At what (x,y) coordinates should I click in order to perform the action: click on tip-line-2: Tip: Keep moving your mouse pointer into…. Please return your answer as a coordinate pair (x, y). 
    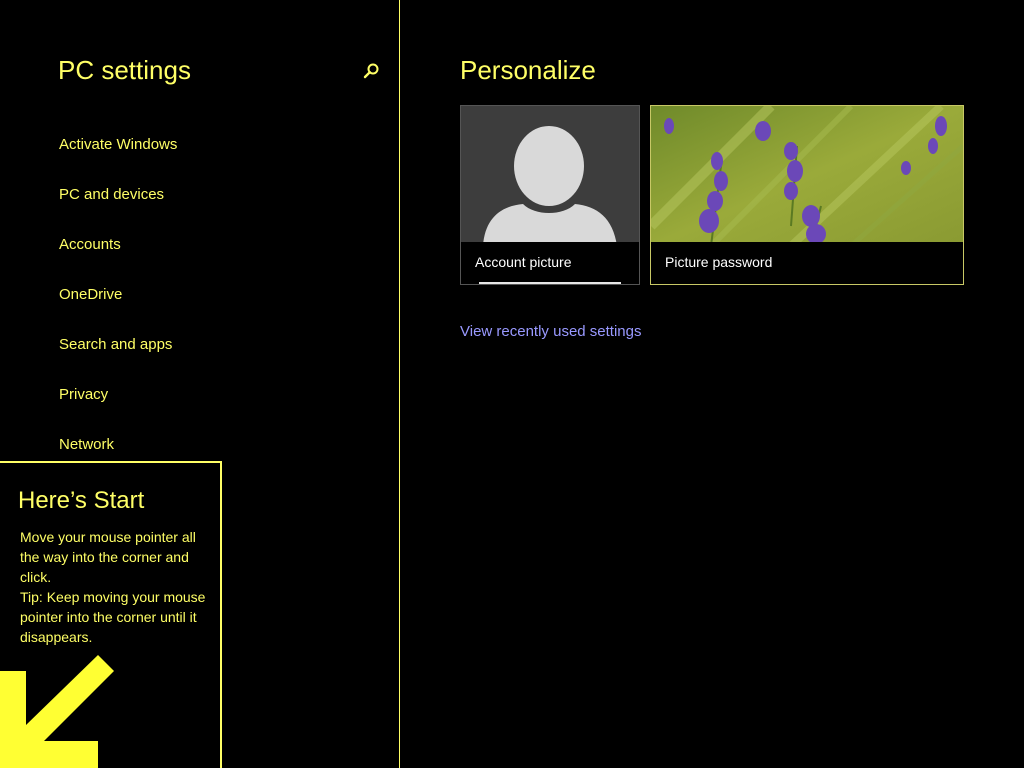
    Looking at the image, I should click on (113, 617).